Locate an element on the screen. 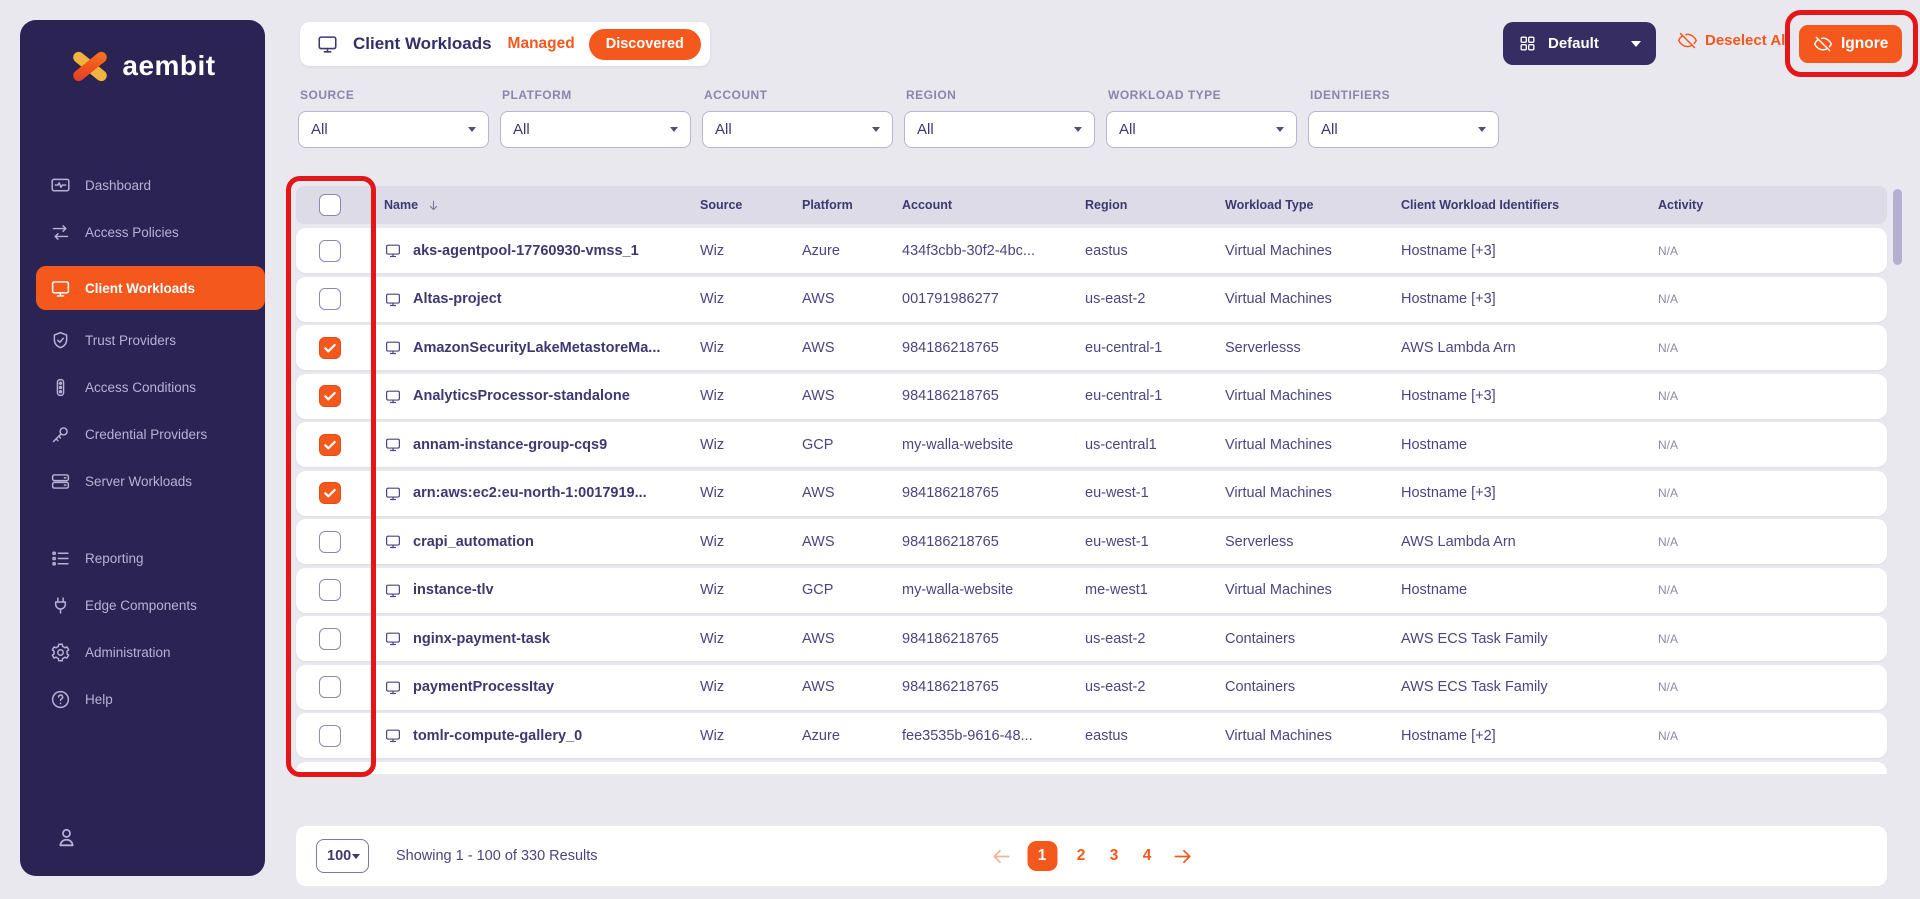 Image resolution: width=1920 pixels, height=899 pixels. column-header-client-workload-identifiers: Client Workload Identifiers is located at coordinates (1529, 205).